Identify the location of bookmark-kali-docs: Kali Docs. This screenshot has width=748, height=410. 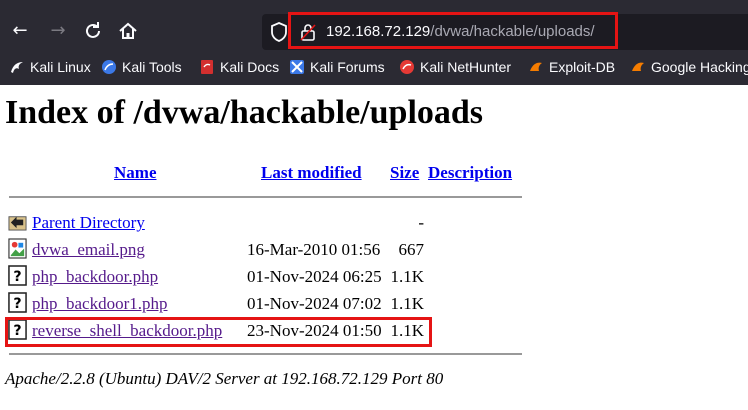
(239, 67).